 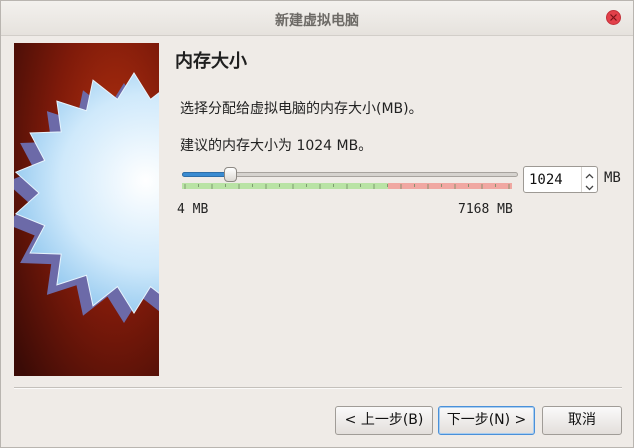 What do you see at coordinates (450, 186) in the screenshot?
I see `scale-warning-range` at bounding box center [450, 186].